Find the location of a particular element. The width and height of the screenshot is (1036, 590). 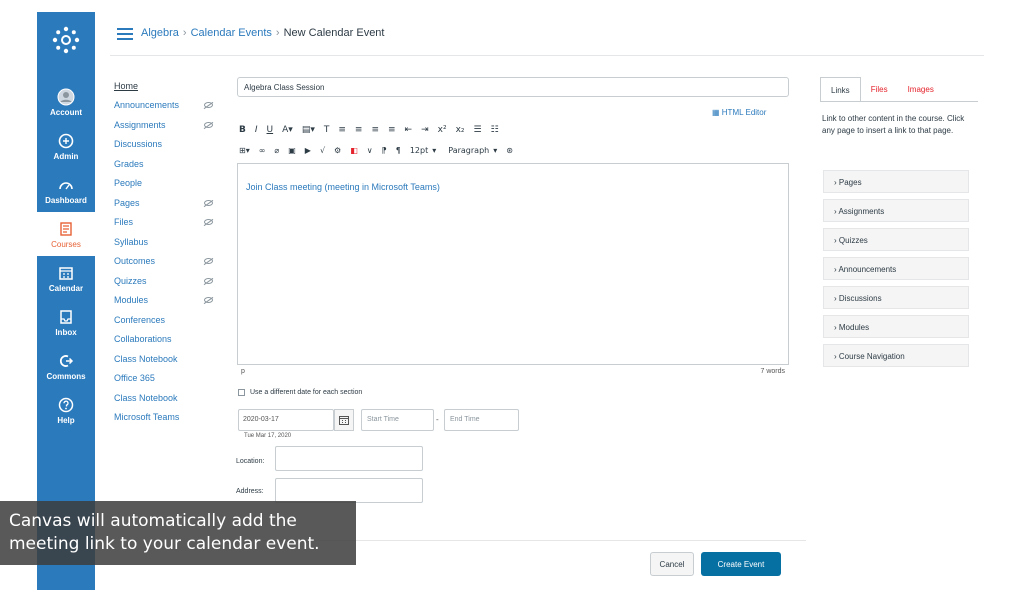

start-time-input: Start Time is located at coordinates (397, 420).